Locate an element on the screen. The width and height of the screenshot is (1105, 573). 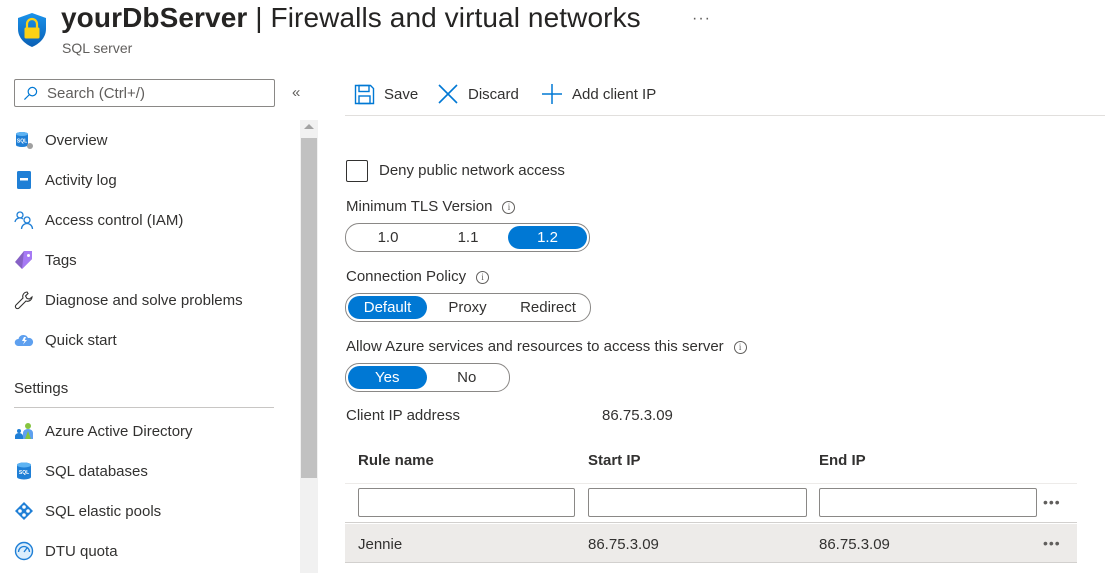
rule-name-cell: Jennie is located at coordinates (380, 544).